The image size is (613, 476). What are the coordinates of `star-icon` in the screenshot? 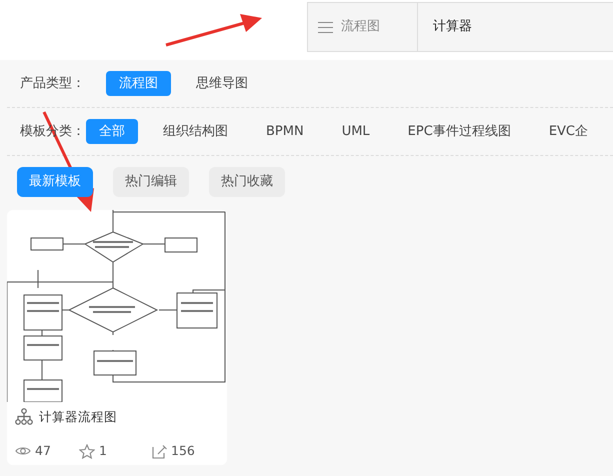 It's located at (87, 452).